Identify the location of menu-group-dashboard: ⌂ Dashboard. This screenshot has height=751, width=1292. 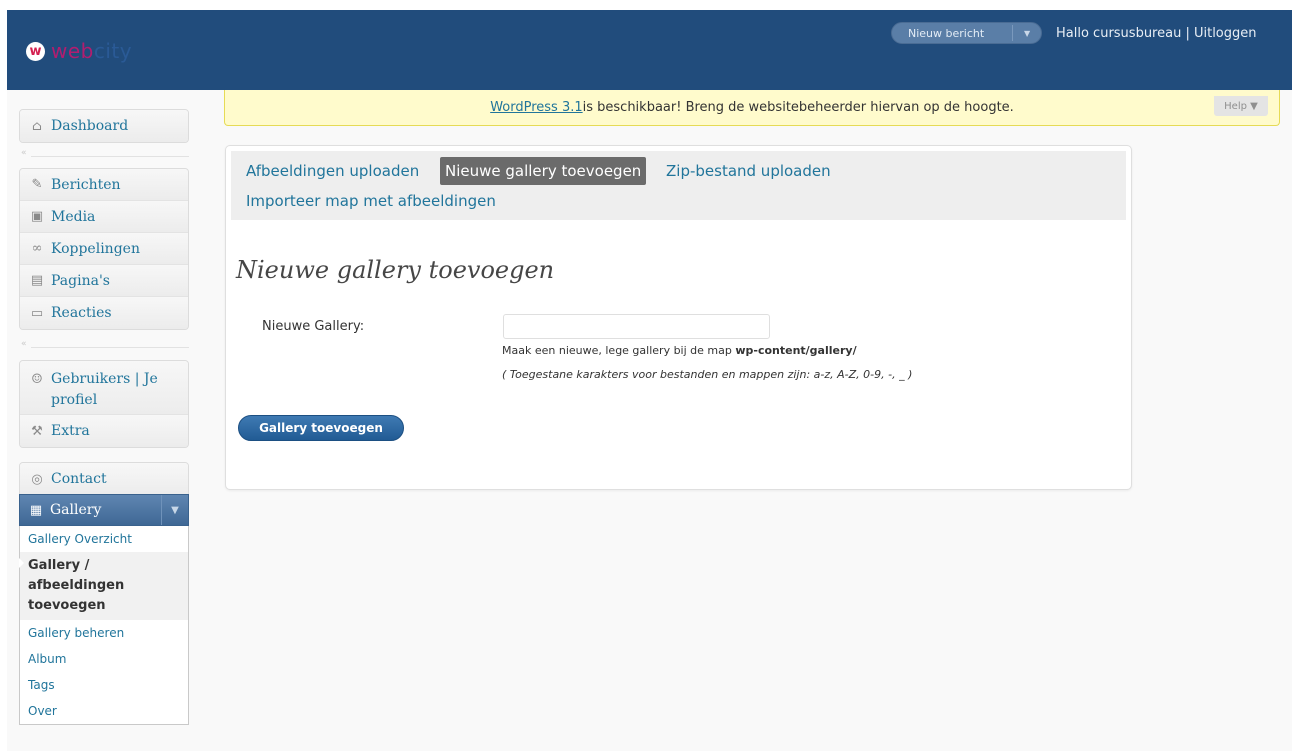
(104, 126).